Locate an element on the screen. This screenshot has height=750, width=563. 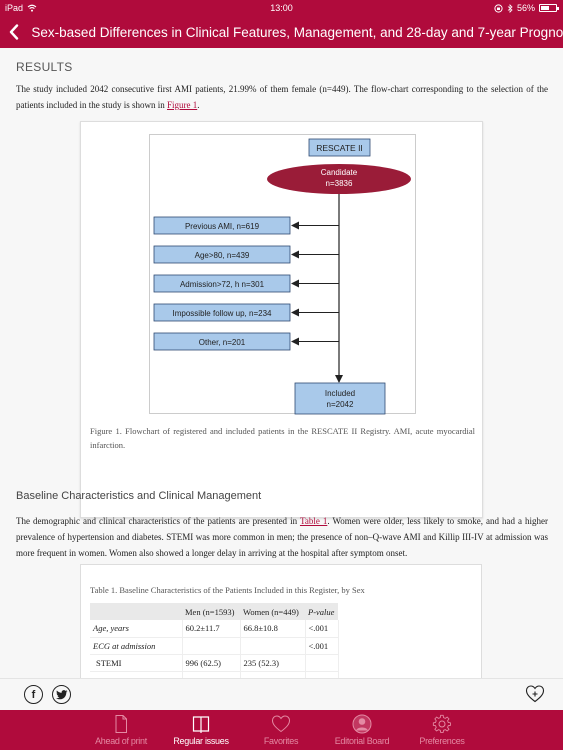
facebook-share-button: f is located at coordinates (33, 694).